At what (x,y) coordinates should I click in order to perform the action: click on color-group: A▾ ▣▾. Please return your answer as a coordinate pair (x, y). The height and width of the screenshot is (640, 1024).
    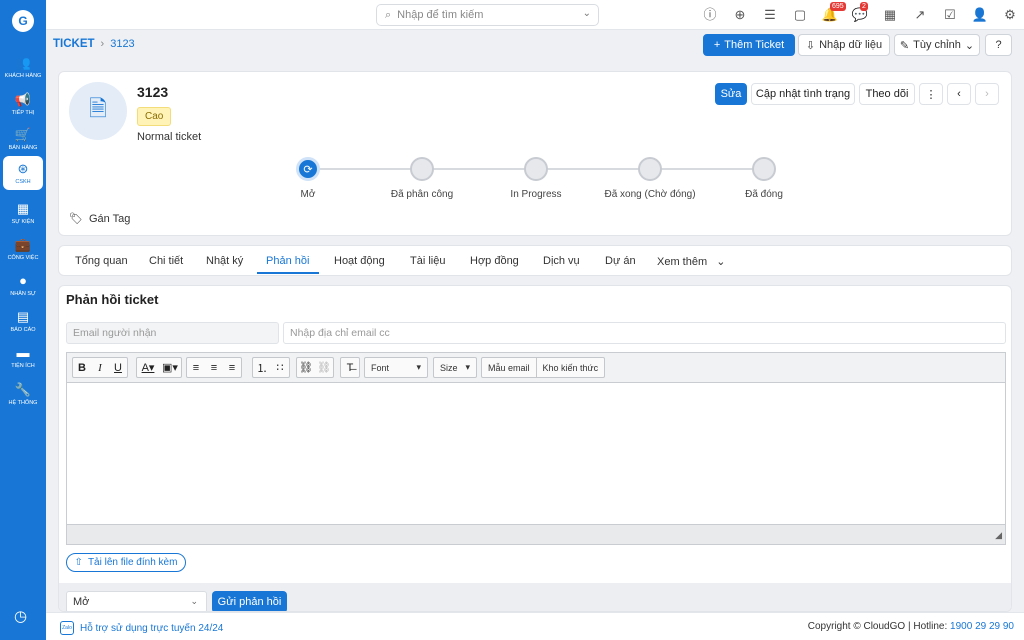
    Looking at the image, I should click on (159, 367).